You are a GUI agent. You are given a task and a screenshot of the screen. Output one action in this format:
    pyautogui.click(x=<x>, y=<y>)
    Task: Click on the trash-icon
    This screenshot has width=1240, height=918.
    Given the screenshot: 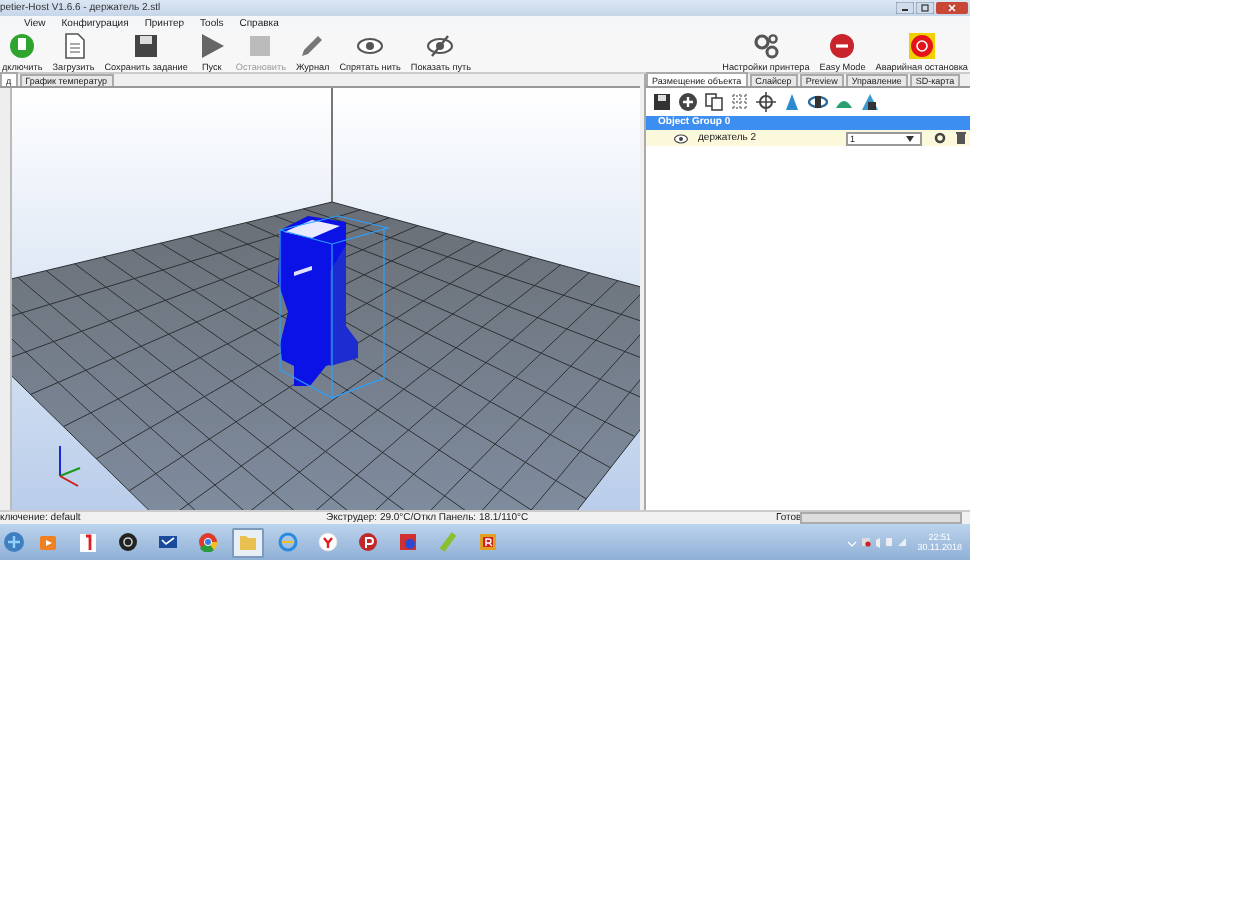 What is the action you would take?
    pyautogui.click(x=961, y=138)
    